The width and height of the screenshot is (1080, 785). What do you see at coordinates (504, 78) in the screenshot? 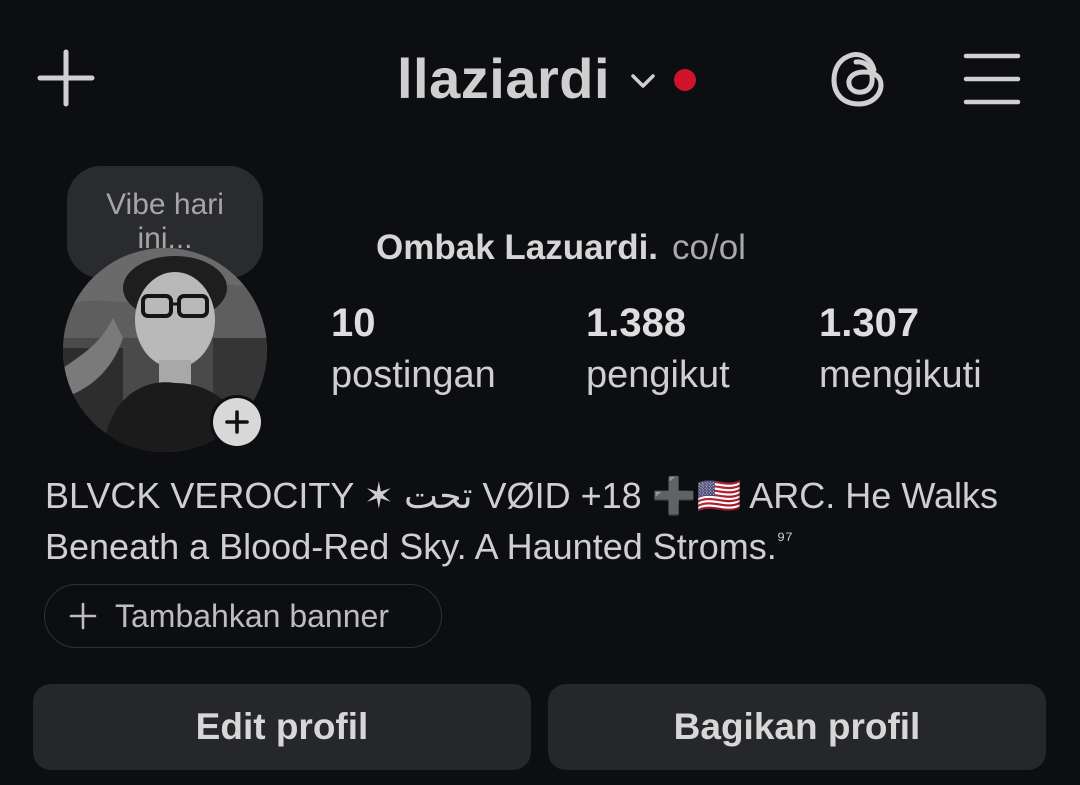
I see `username: llaziardi` at bounding box center [504, 78].